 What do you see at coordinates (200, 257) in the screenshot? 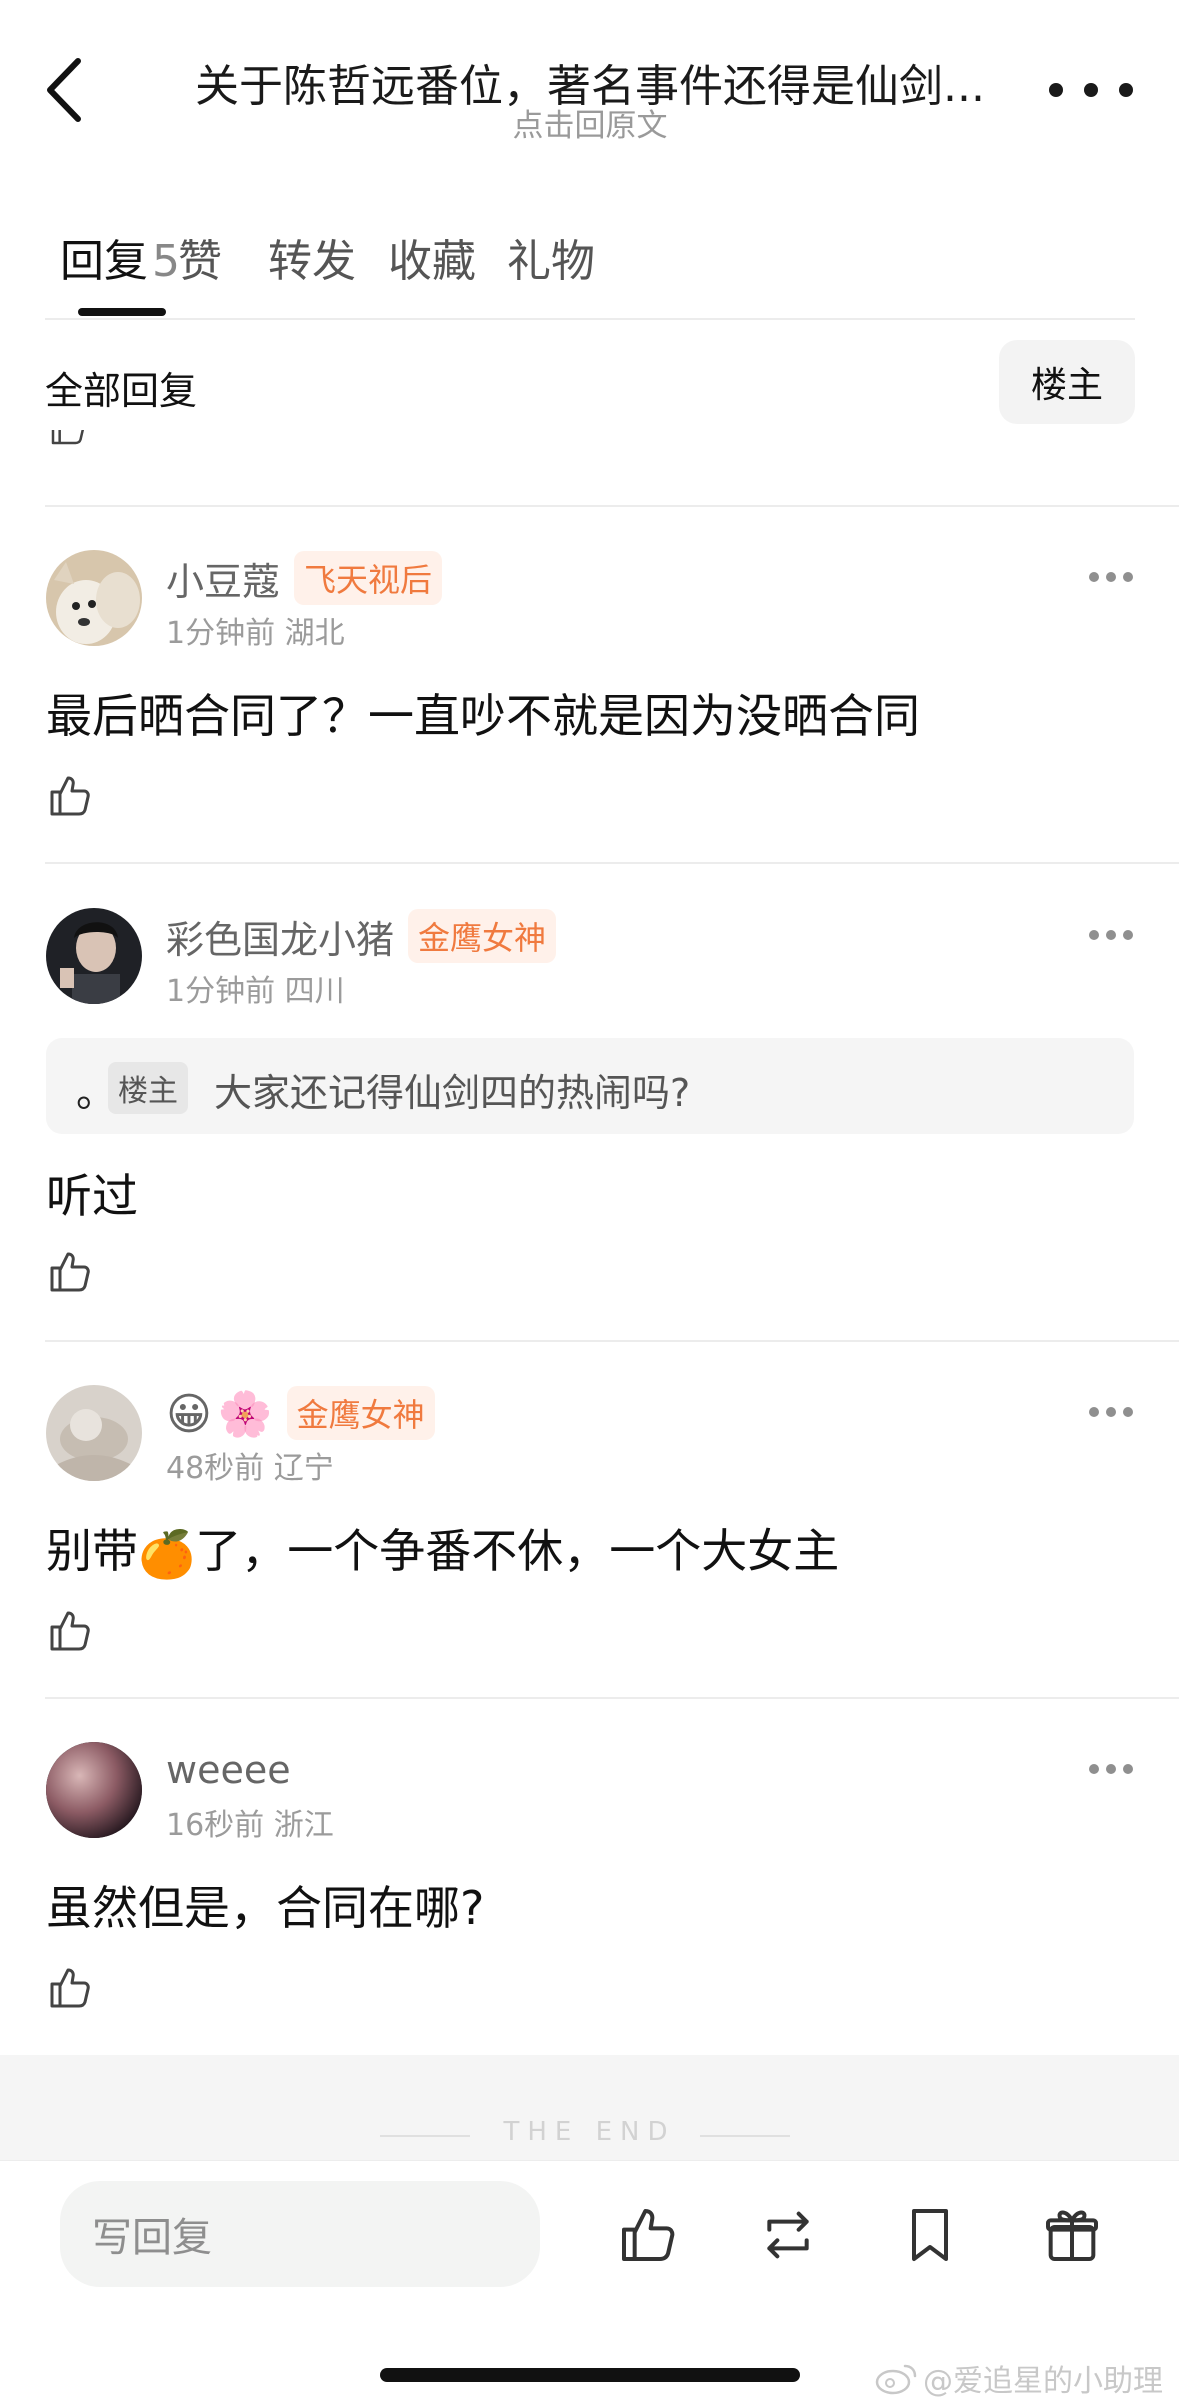
I see `tab-likes: 赞` at bounding box center [200, 257].